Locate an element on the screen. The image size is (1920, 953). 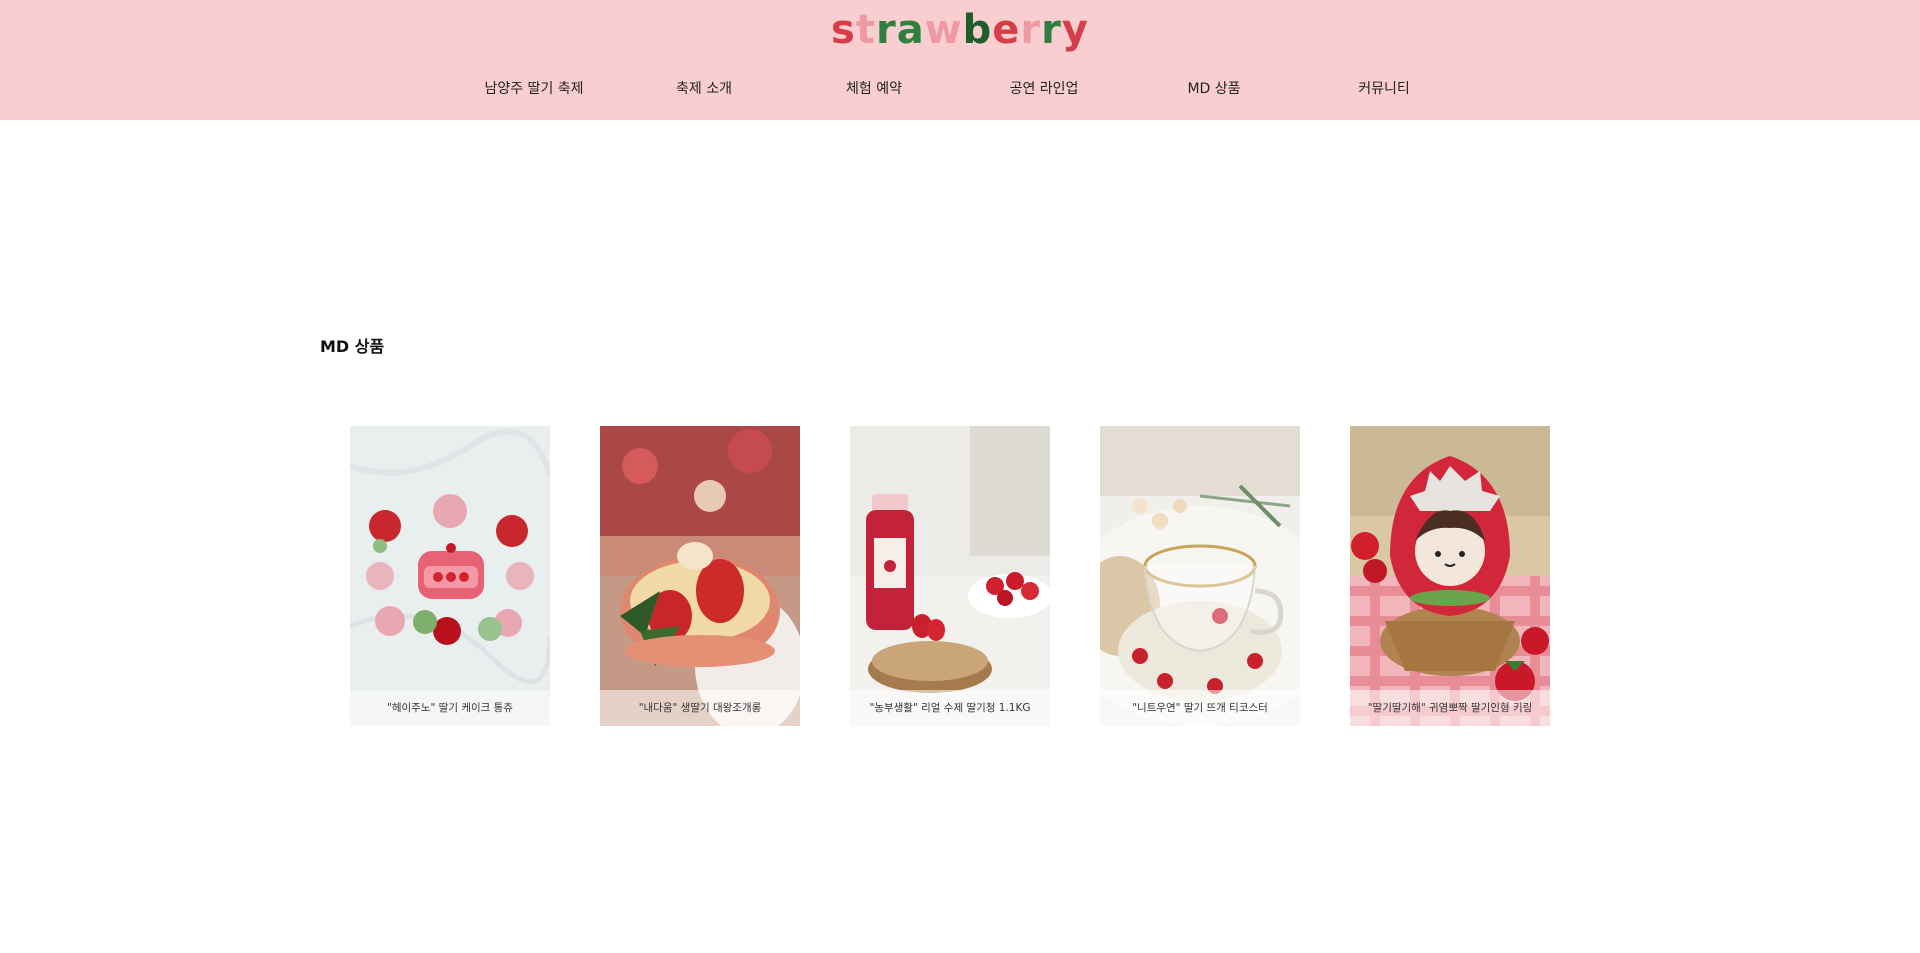
strawberry-doll-basket-image is located at coordinates (1450, 576).